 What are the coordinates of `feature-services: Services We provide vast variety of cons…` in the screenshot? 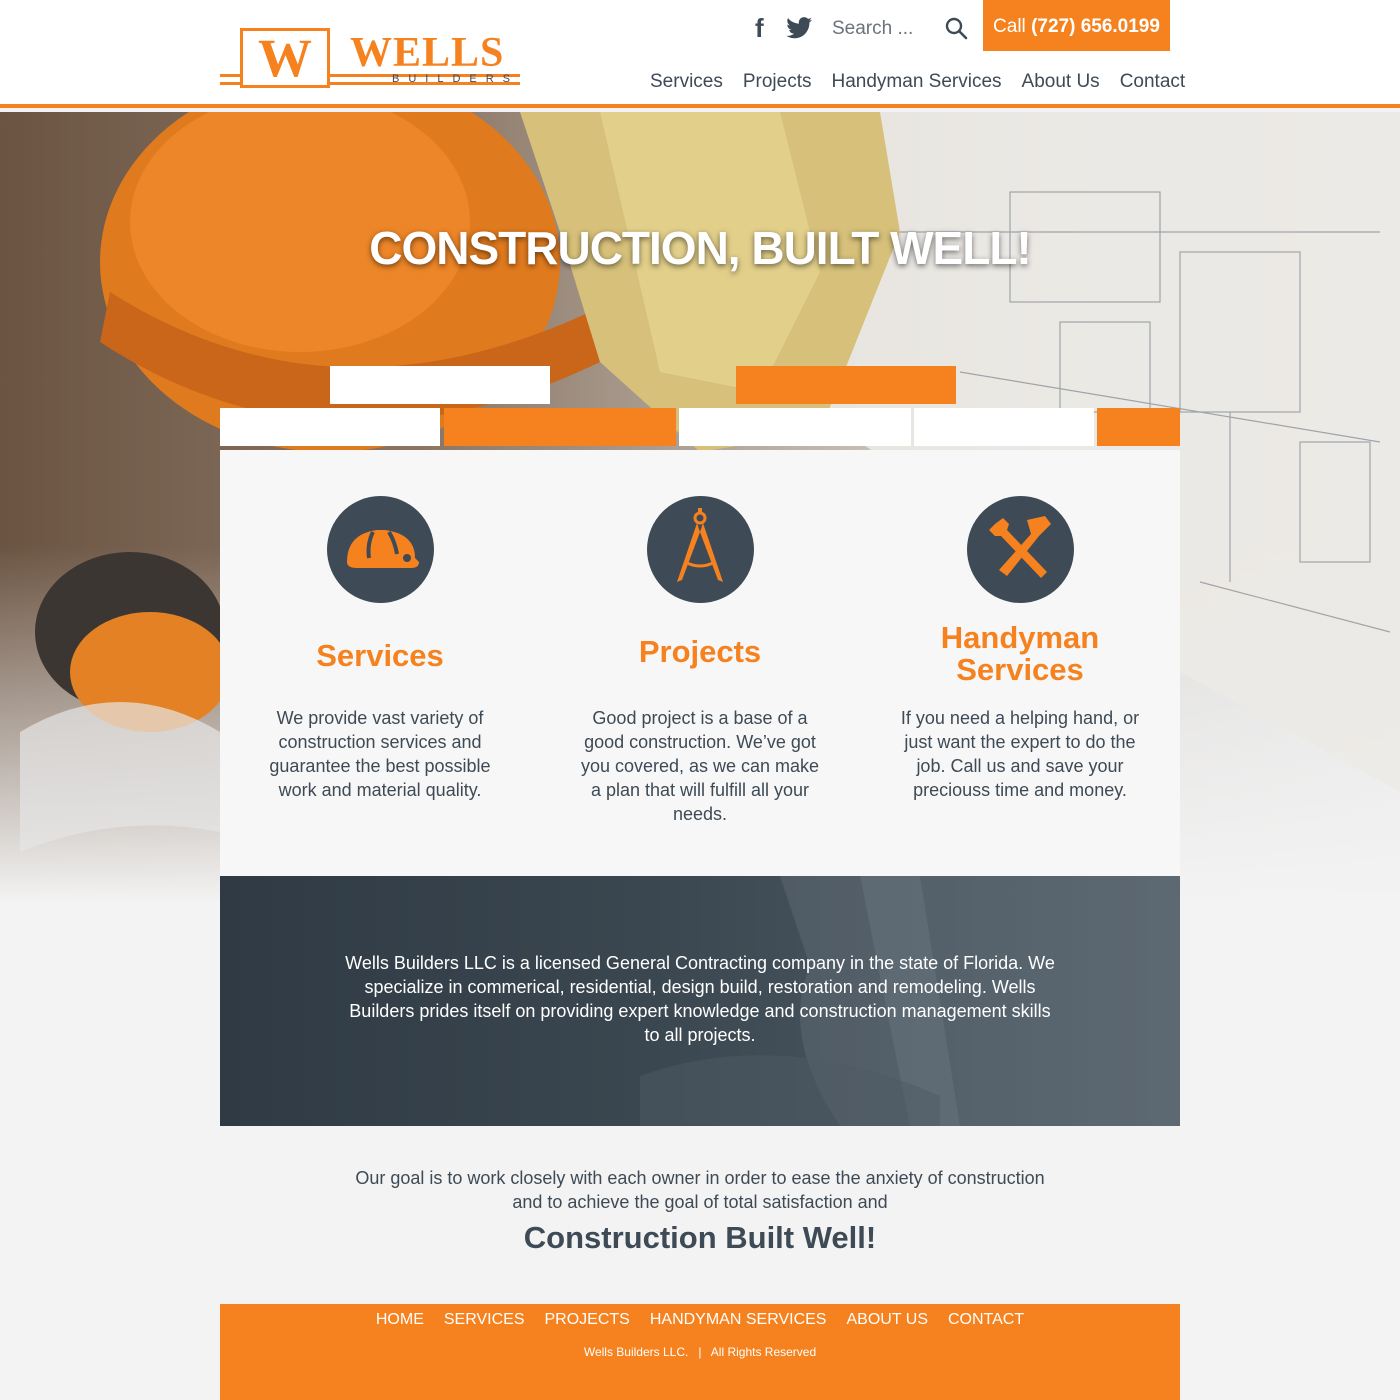 It's located at (380, 663).